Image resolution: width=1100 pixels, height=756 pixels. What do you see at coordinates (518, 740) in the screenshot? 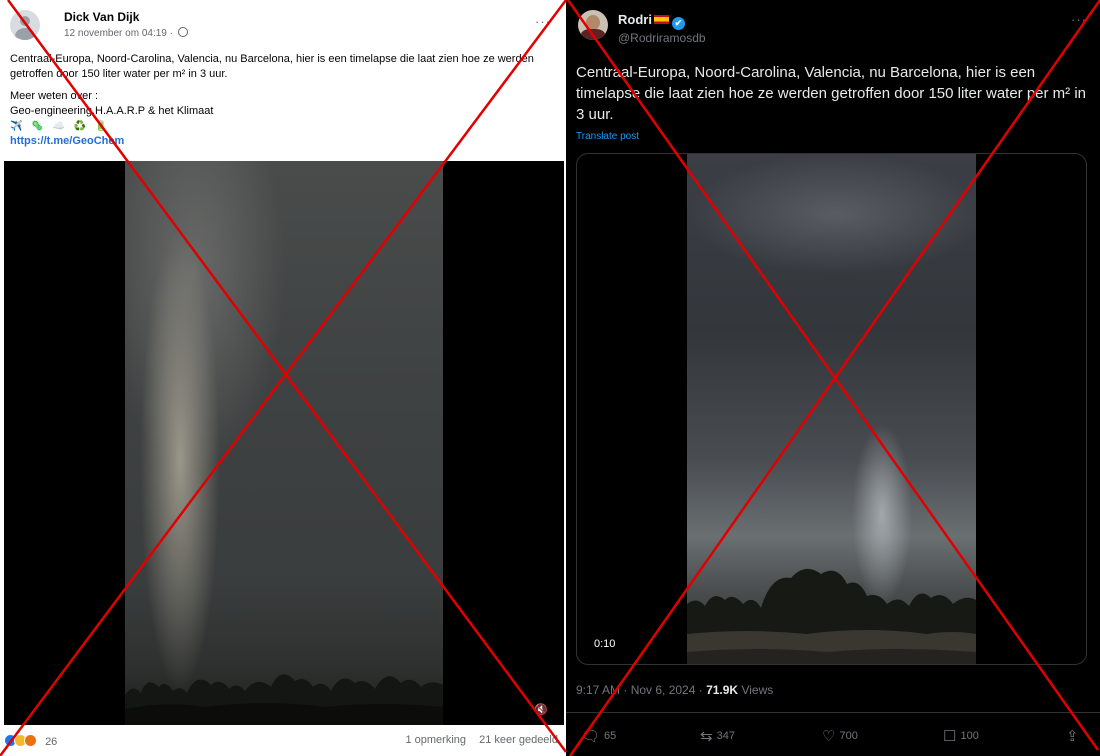
I see `fb-shares-count: 21 keer gedeeld` at bounding box center [518, 740].